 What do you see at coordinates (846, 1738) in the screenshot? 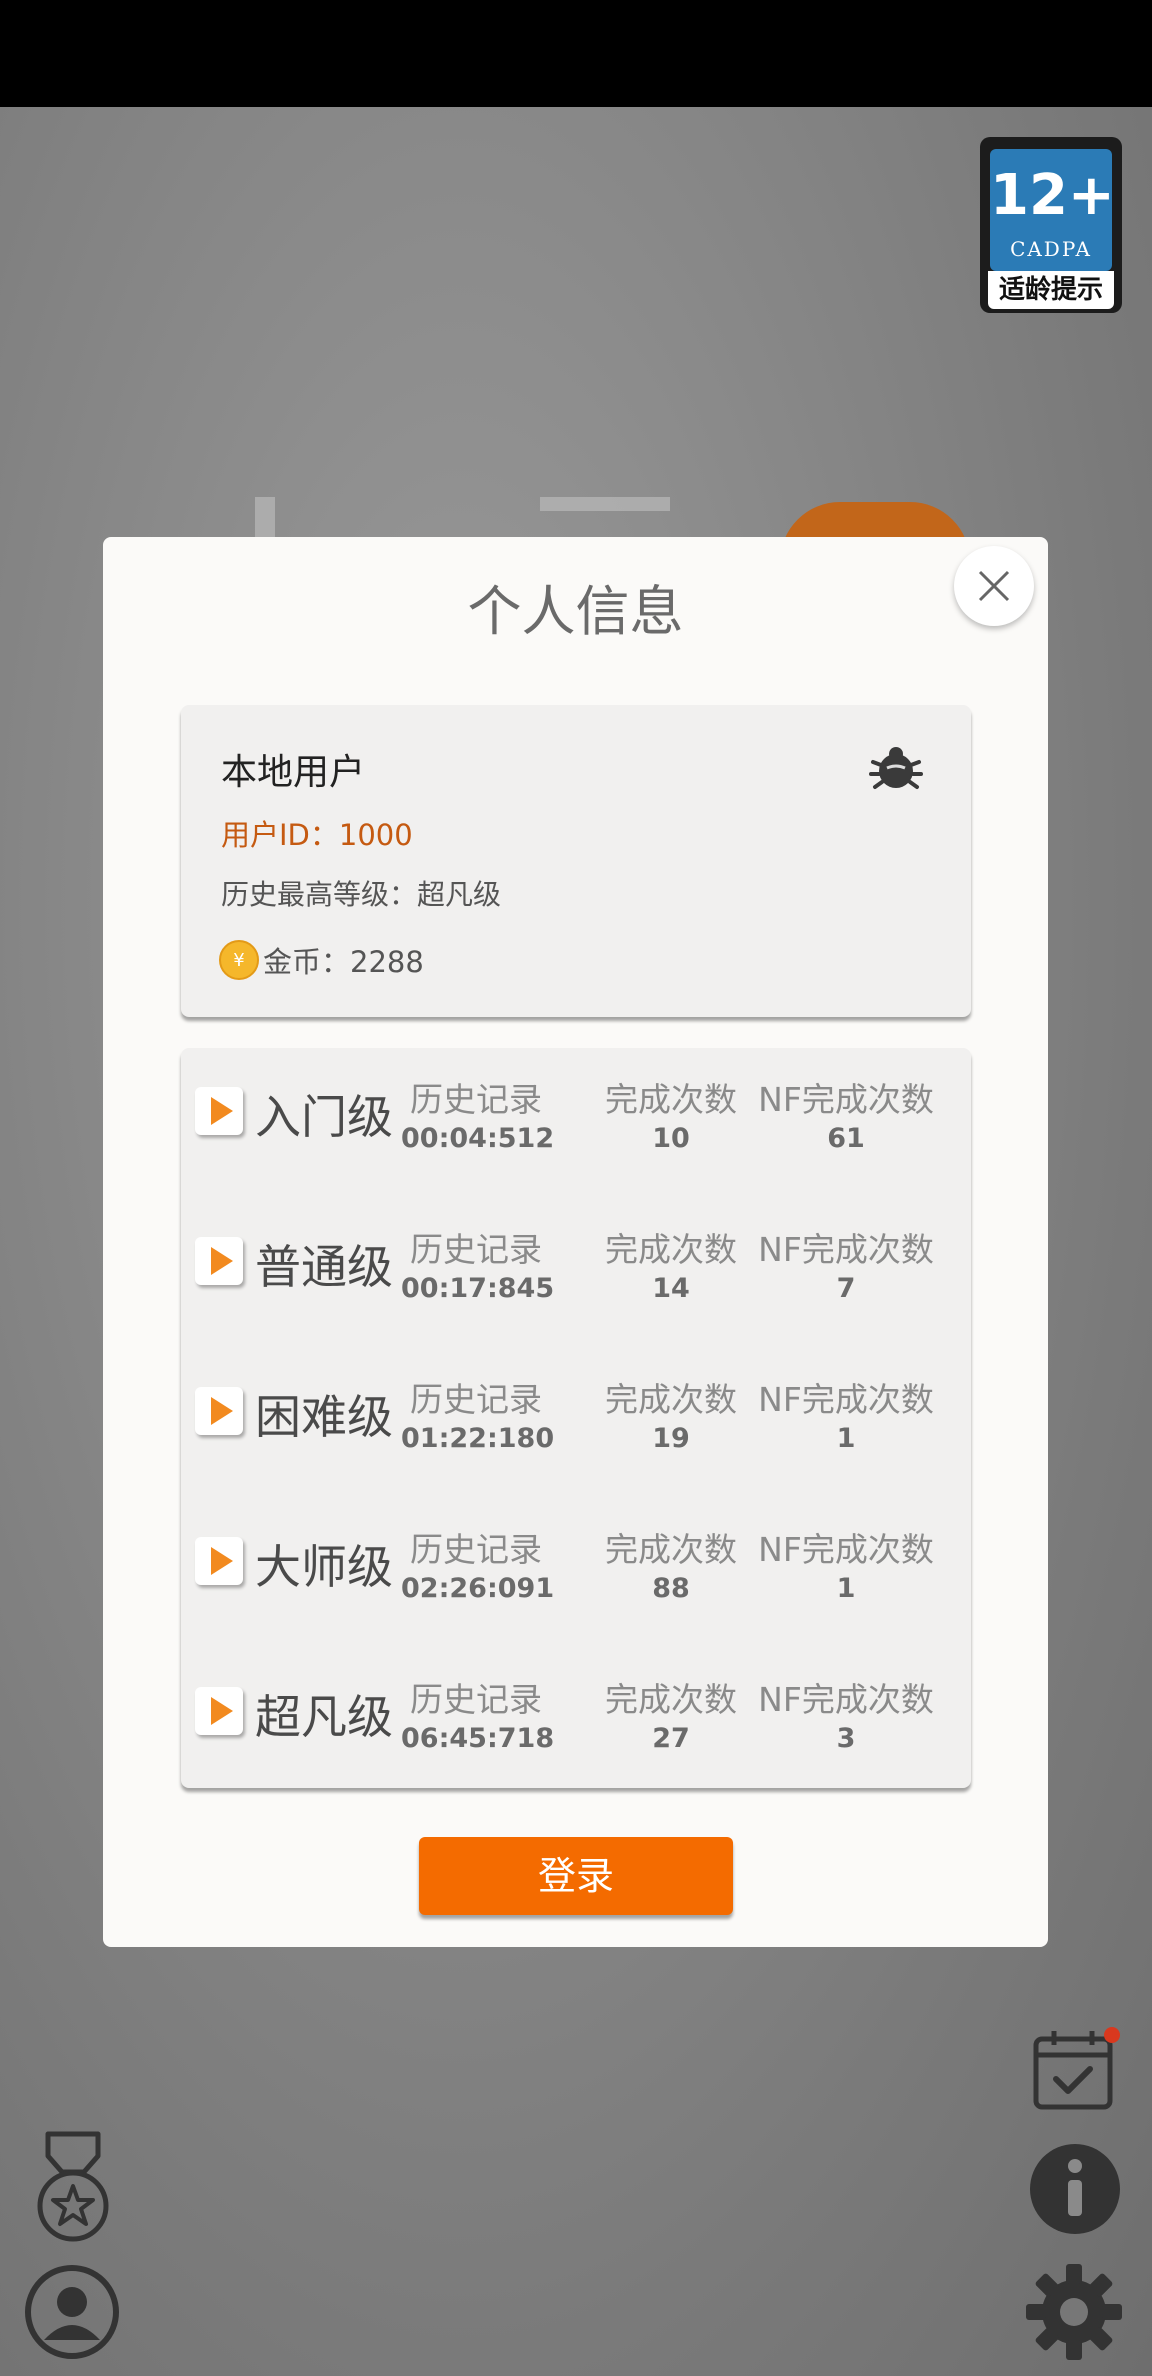
I see `nf-completion-value: 3` at bounding box center [846, 1738].